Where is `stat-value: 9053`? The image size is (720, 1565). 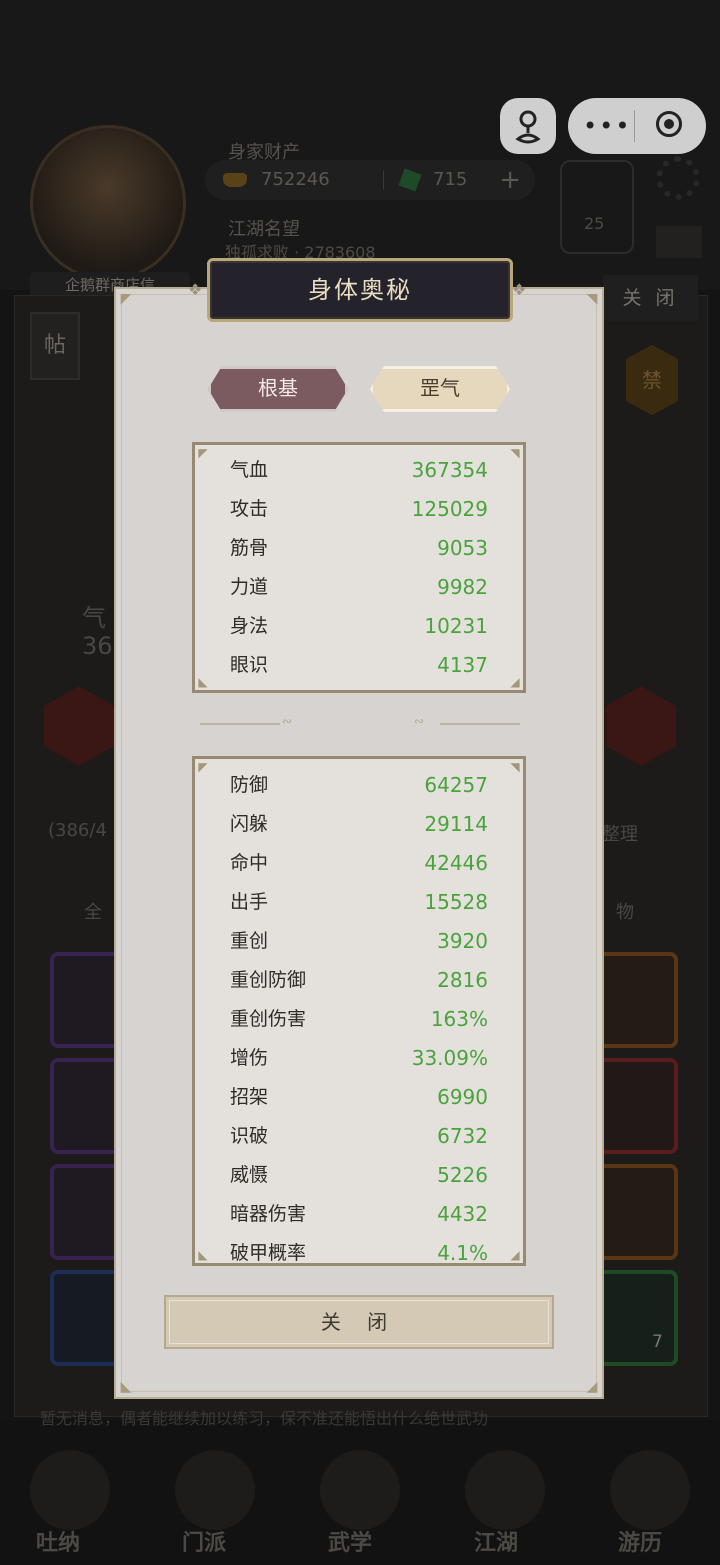 stat-value: 9053 is located at coordinates (462, 548).